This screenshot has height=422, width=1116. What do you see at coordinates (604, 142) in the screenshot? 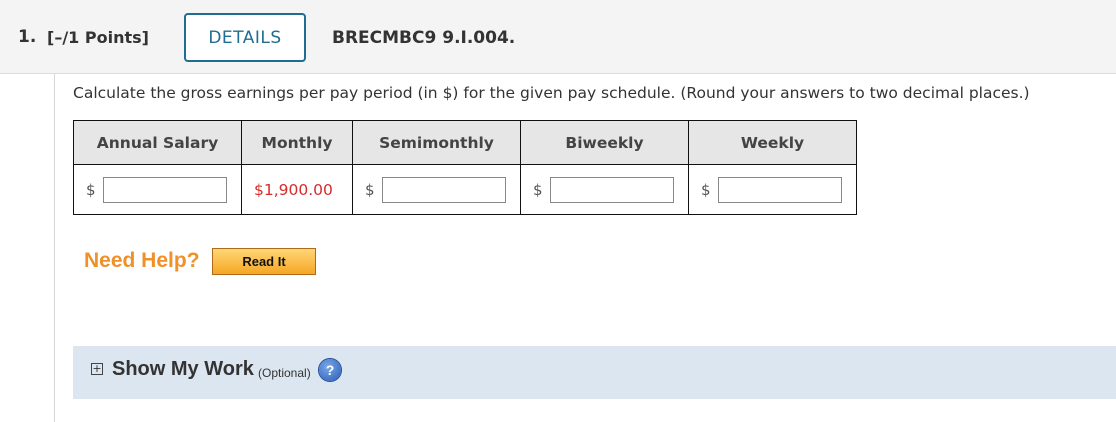
I see `column-header-biweekly: Biweekly` at bounding box center [604, 142].